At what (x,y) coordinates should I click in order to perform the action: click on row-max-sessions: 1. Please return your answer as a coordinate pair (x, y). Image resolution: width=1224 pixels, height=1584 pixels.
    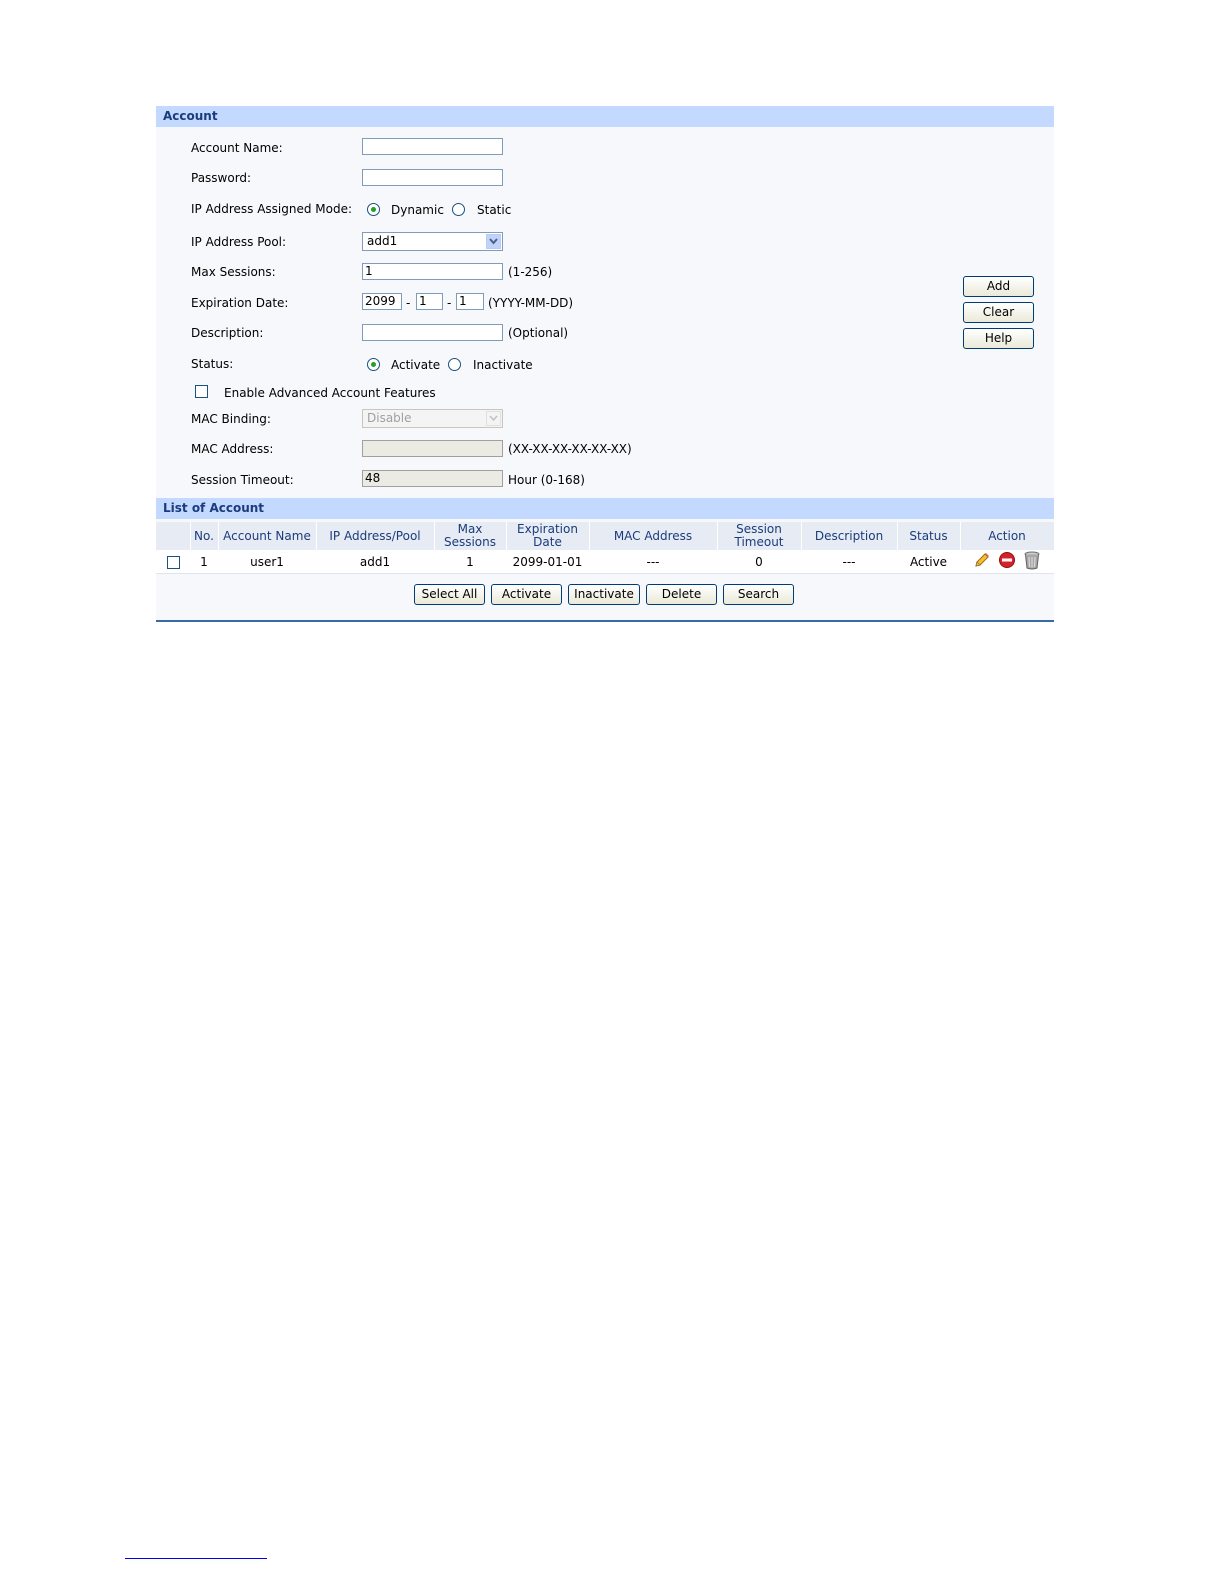
    Looking at the image, I should click on (470, 562).